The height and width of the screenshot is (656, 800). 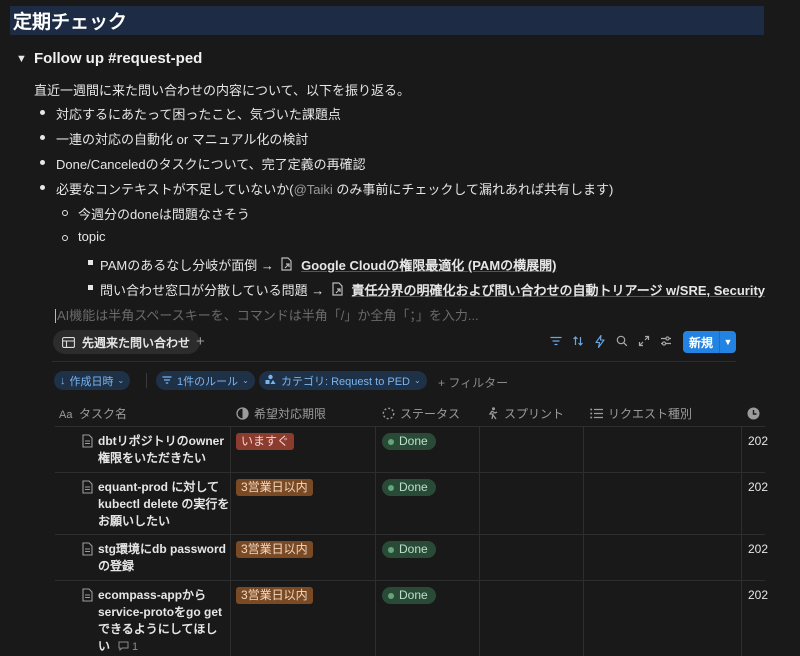 I want to click on column-label: ステータス, so click(x=430, y=413).